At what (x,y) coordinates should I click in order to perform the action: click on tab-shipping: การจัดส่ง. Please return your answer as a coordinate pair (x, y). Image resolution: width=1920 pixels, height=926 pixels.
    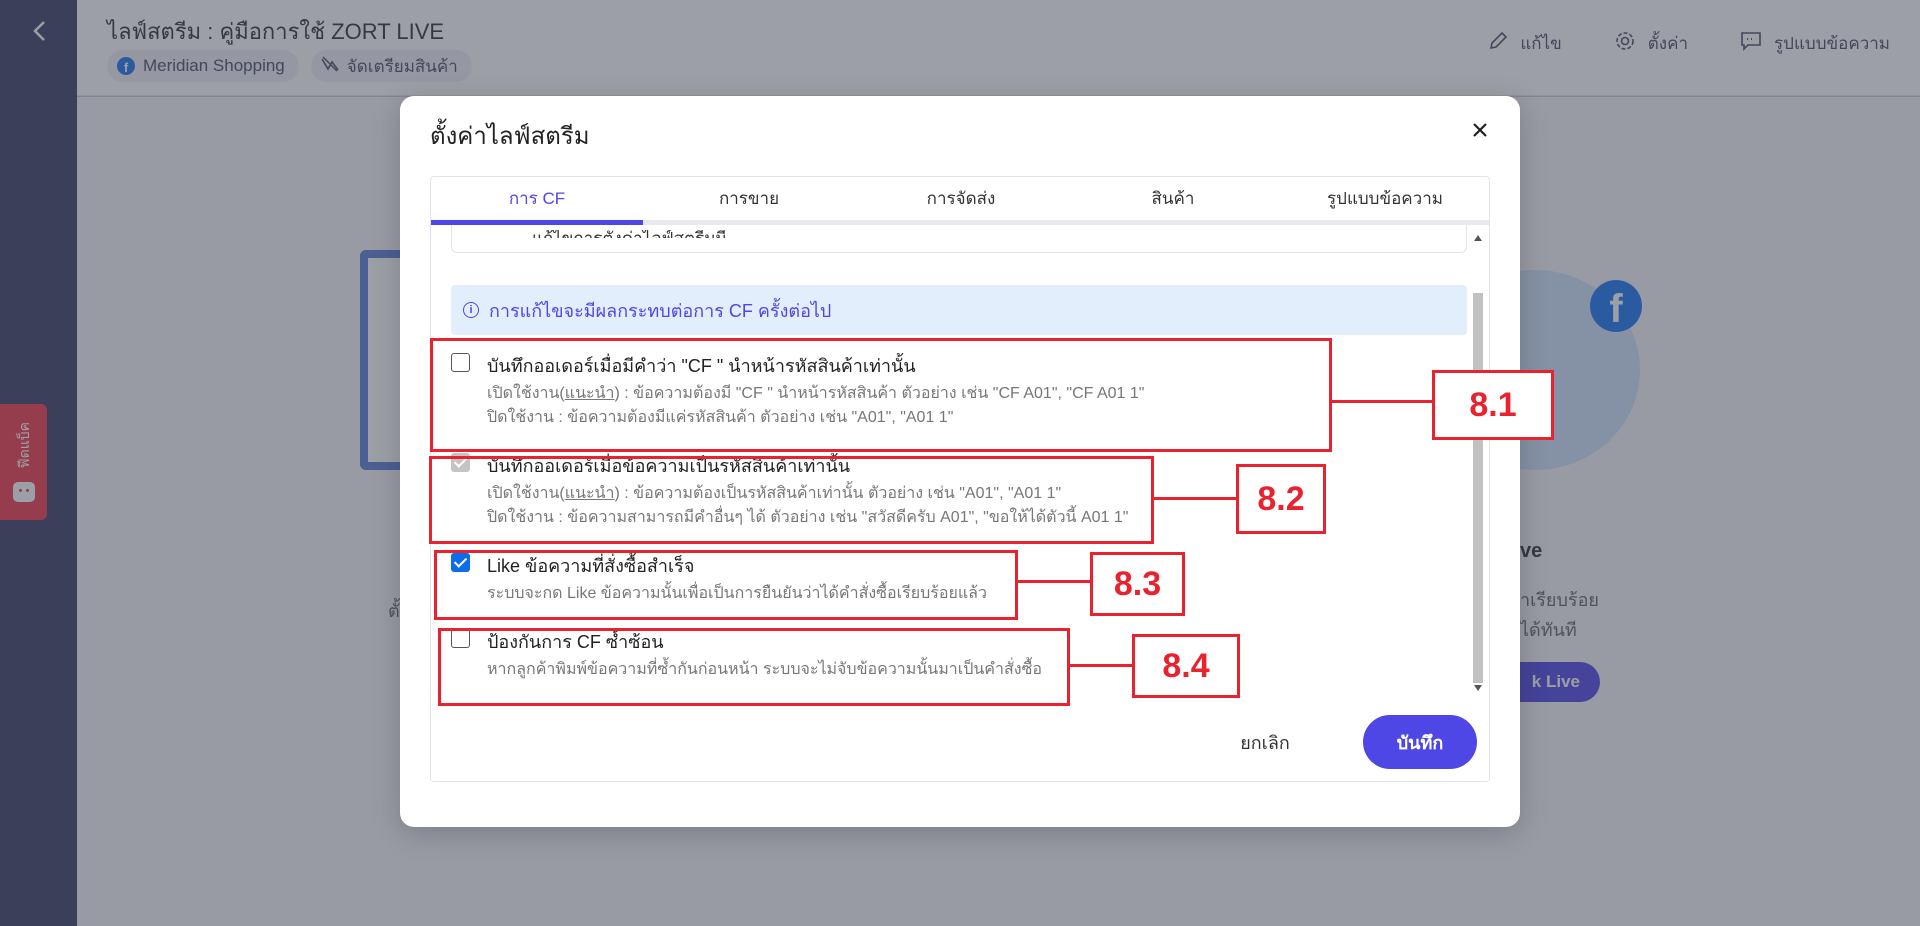
    Looking at the image, I should click on (961, 198).